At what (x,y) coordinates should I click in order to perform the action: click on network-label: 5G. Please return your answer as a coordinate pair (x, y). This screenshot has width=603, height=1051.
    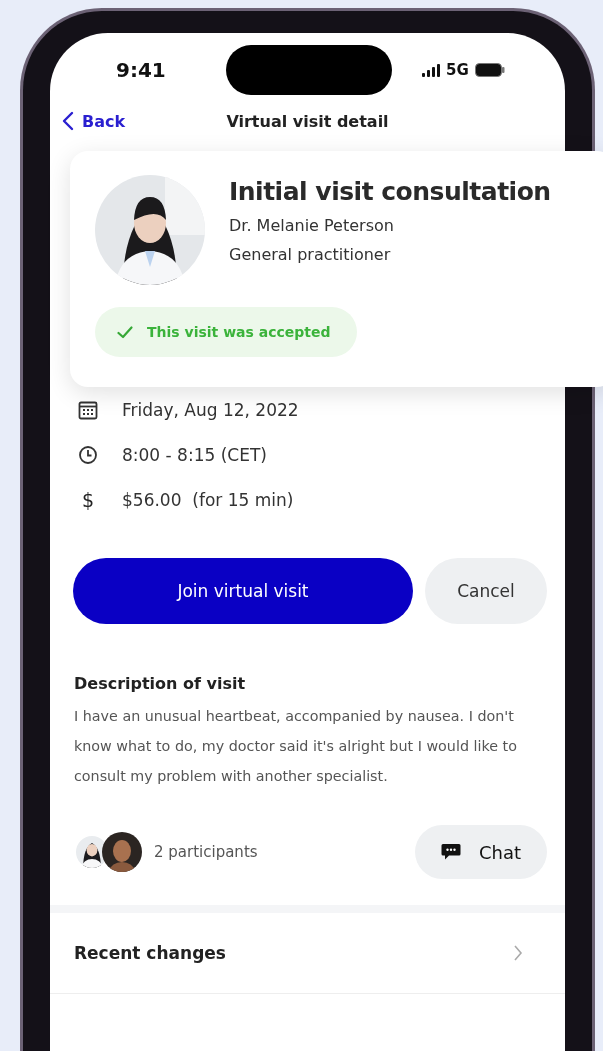
    Looking at the image, I should click on (457, 70).